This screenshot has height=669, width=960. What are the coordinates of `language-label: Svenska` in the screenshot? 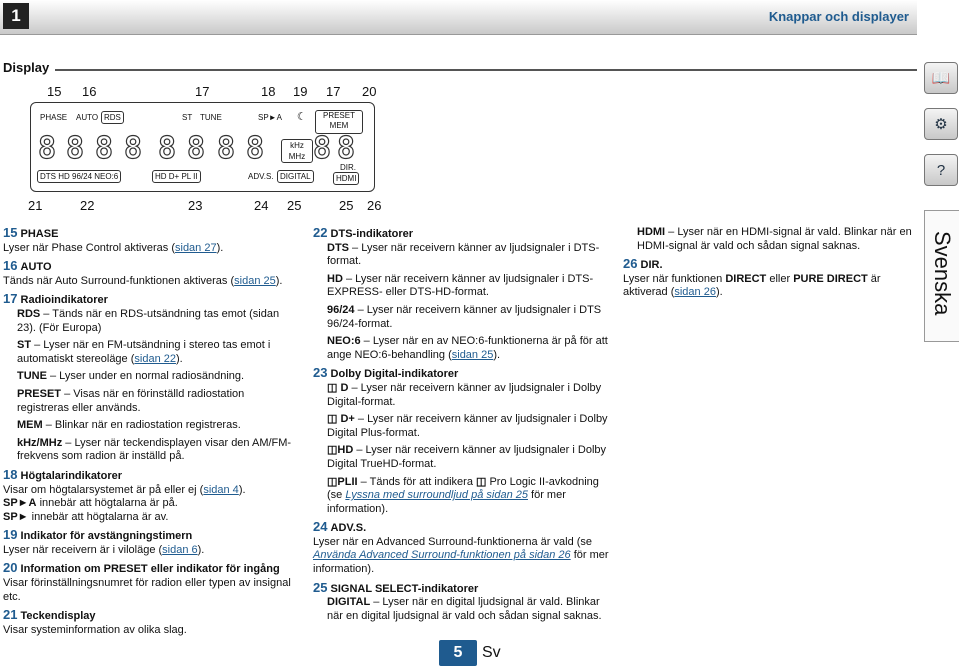 It's located at (942, 273).